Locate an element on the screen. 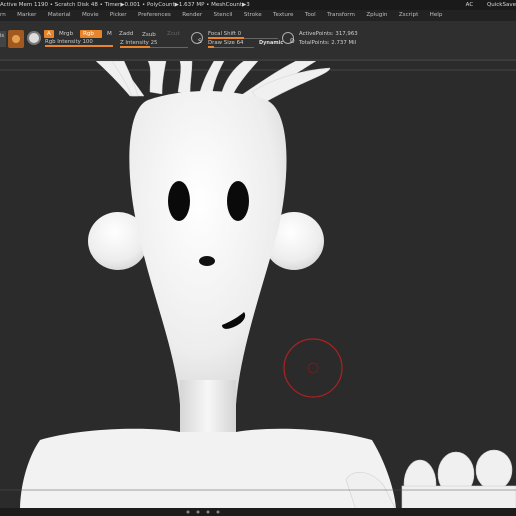  menu-item-picker: Picker is located at coordinates (118, 15).